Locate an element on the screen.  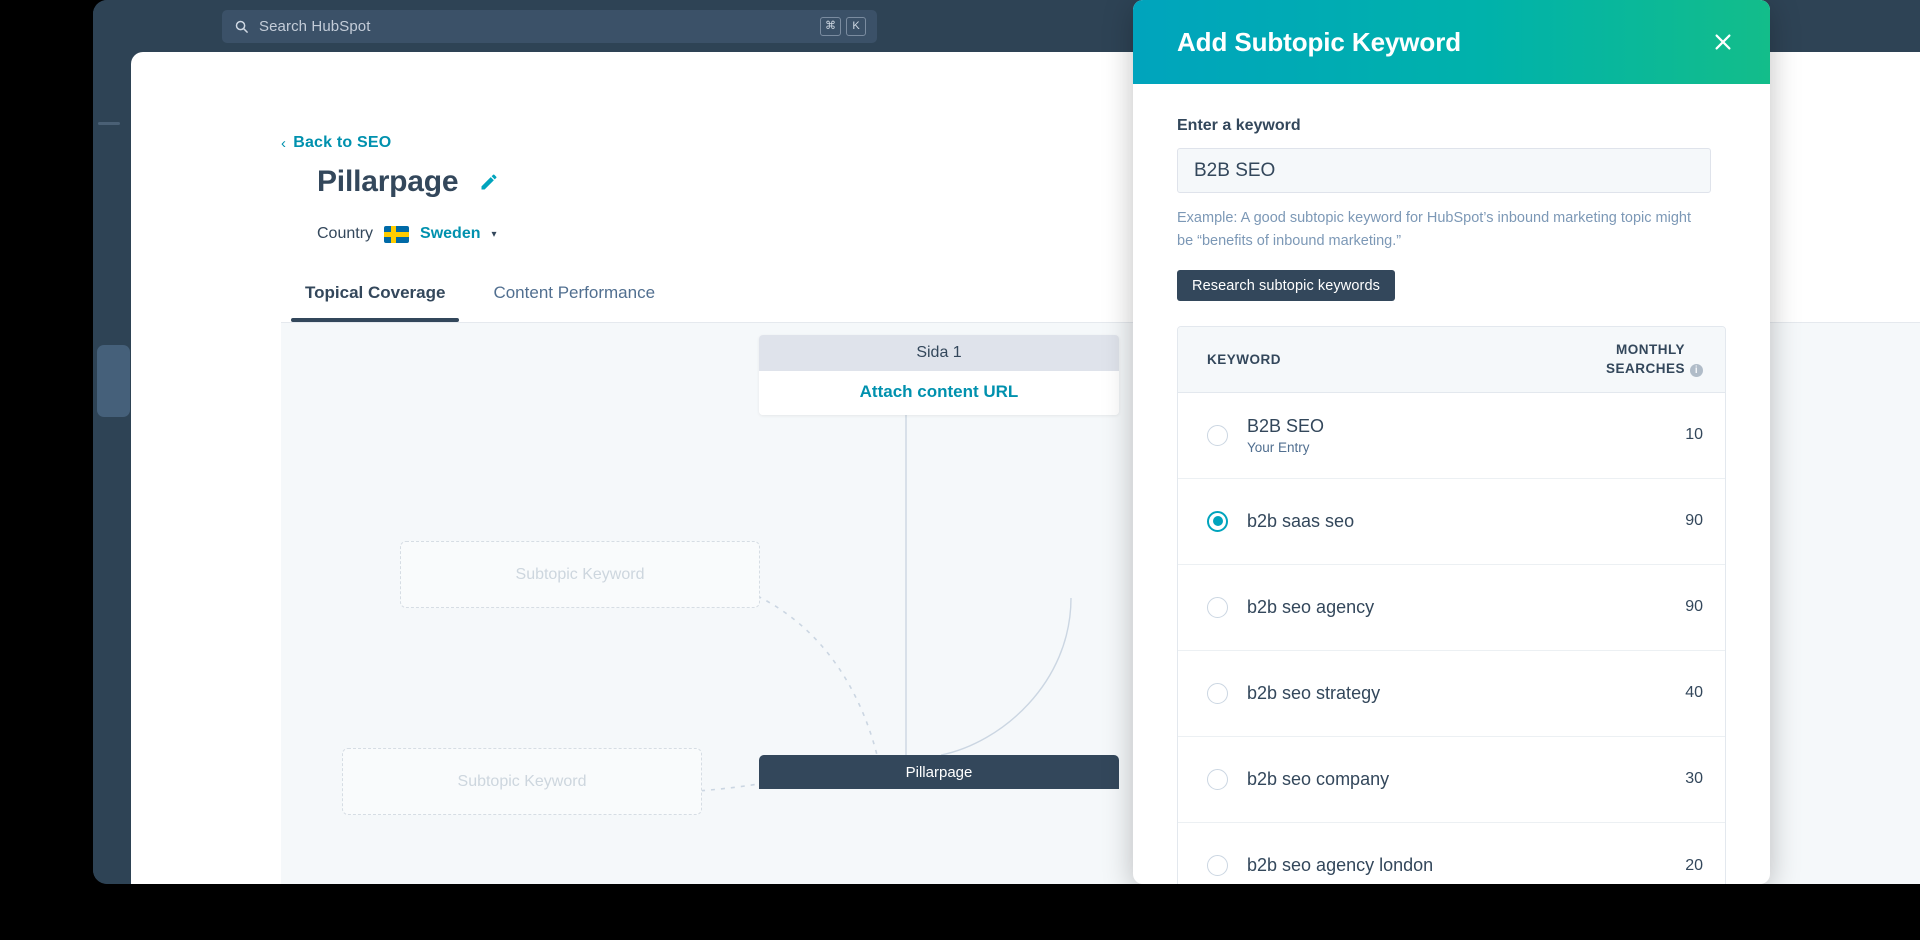
search-input: Search HubSpot ⌘ K is located at coordinates (549, 26).